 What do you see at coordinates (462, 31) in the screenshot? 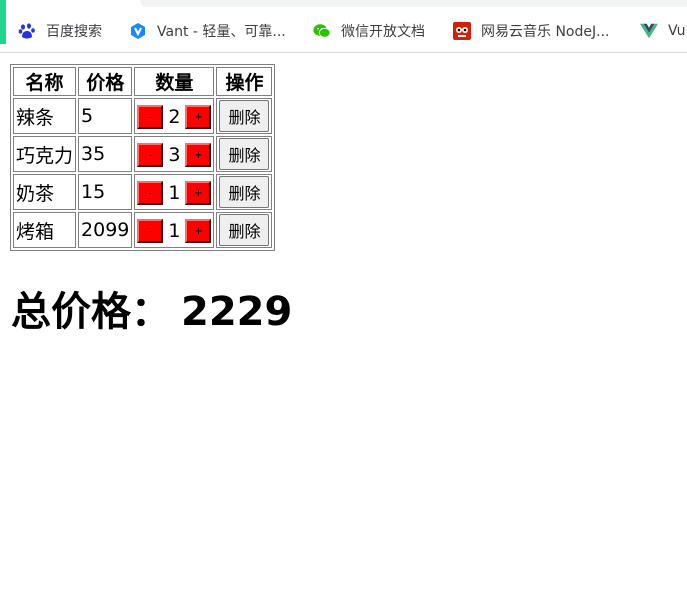
I see `netease-icon` at bounding box center [462, 31].